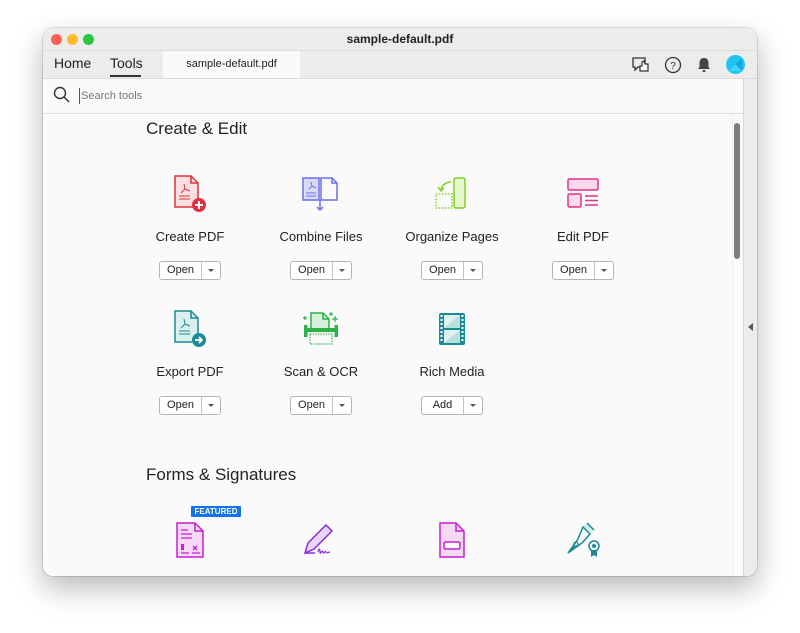  Describe the element at coordinates (318, 539) in the screenshot. I see `fill-sign-icon` at that location.